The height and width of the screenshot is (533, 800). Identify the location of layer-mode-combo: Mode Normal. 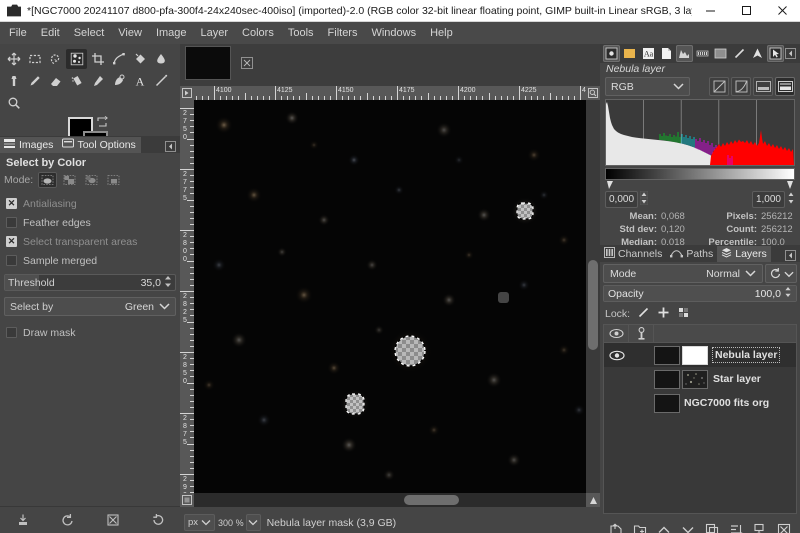
(683, 273).